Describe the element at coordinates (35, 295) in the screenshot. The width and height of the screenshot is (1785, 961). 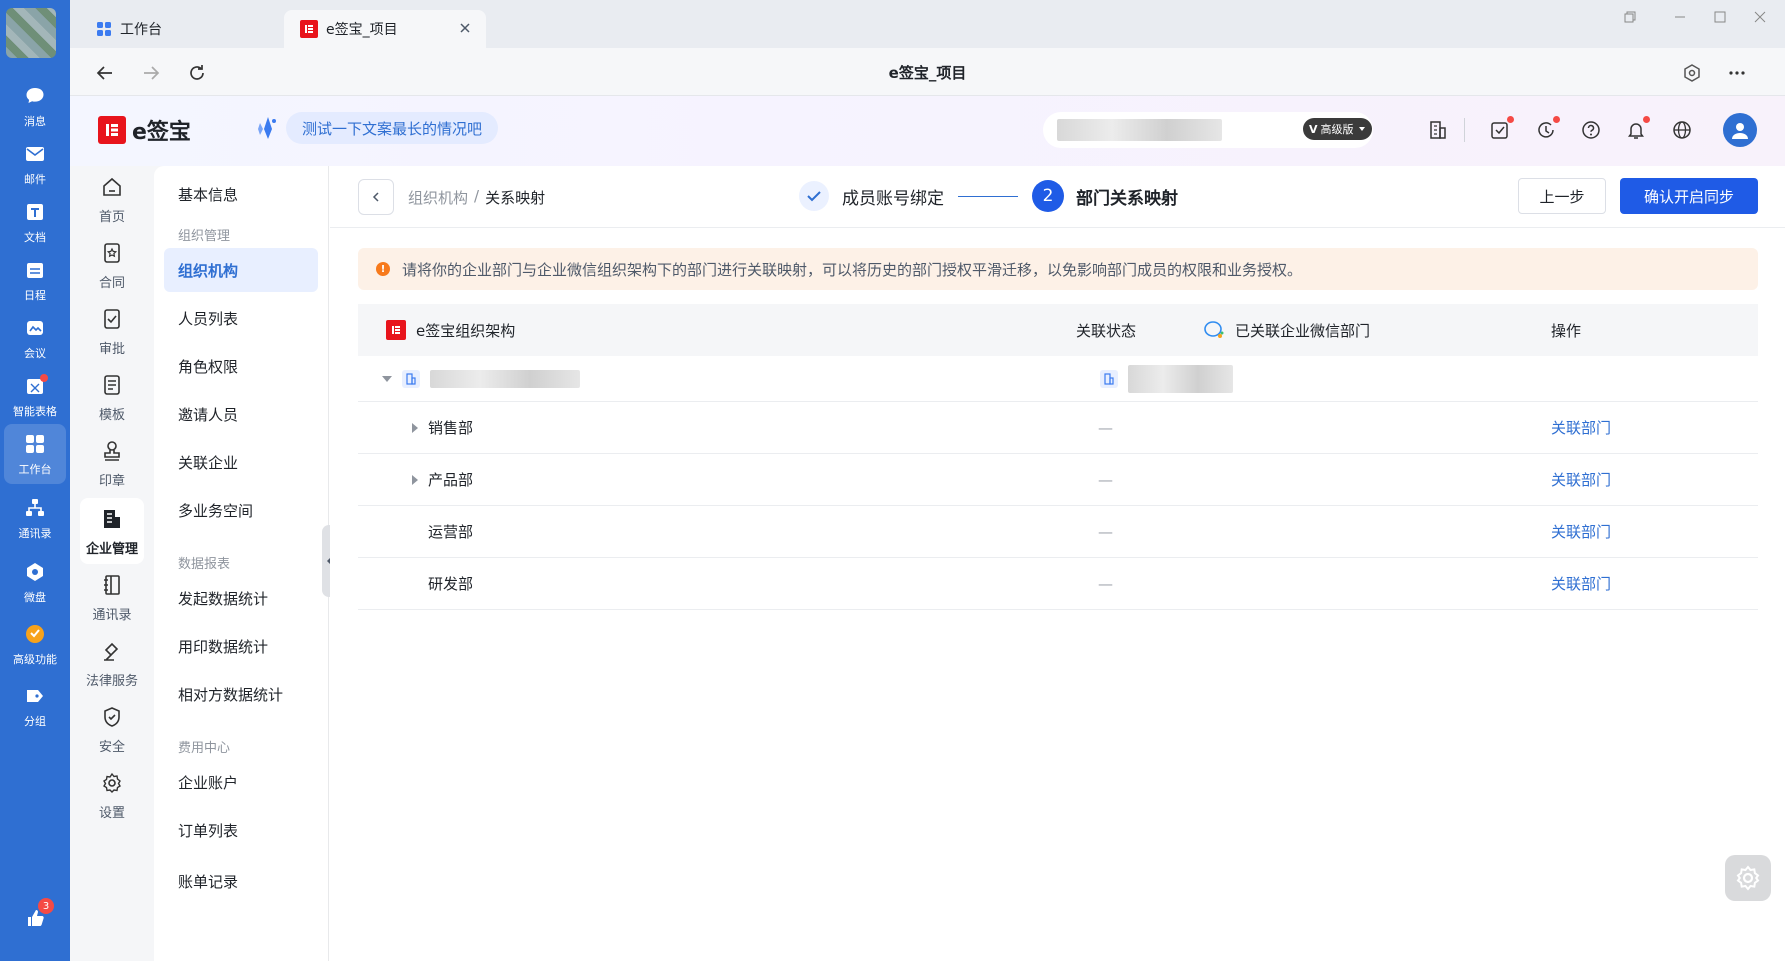
I see `rail-label: 日程` at that location.